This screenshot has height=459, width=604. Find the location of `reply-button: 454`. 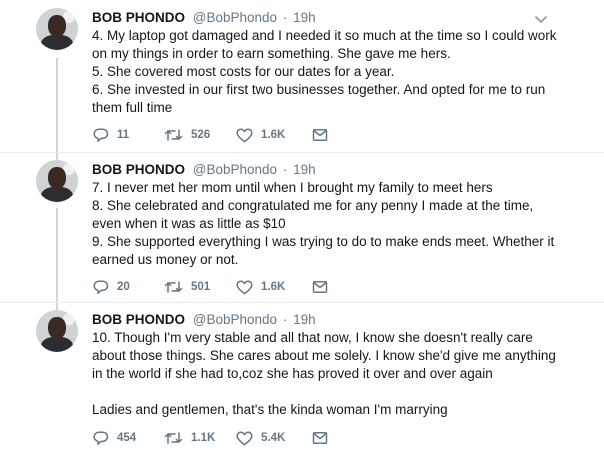

reply-button: 454 is located at coordinates (128, 438).